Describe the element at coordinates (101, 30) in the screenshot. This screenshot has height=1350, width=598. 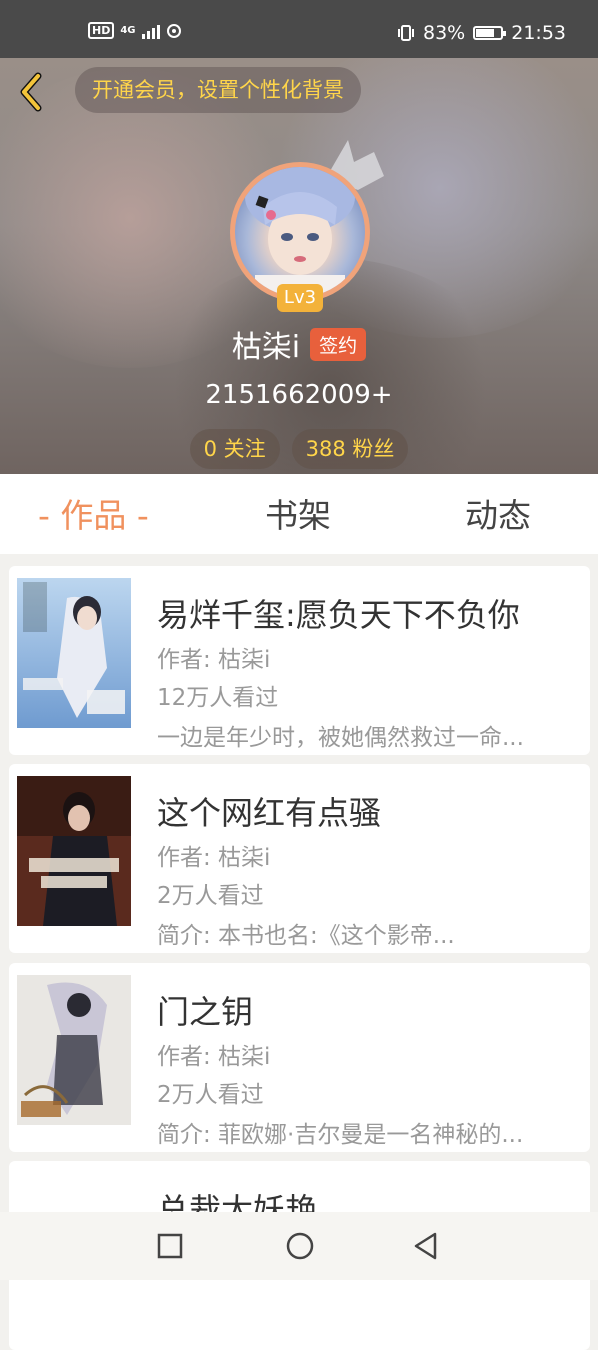
I see `hd-badge: HD` at that location.